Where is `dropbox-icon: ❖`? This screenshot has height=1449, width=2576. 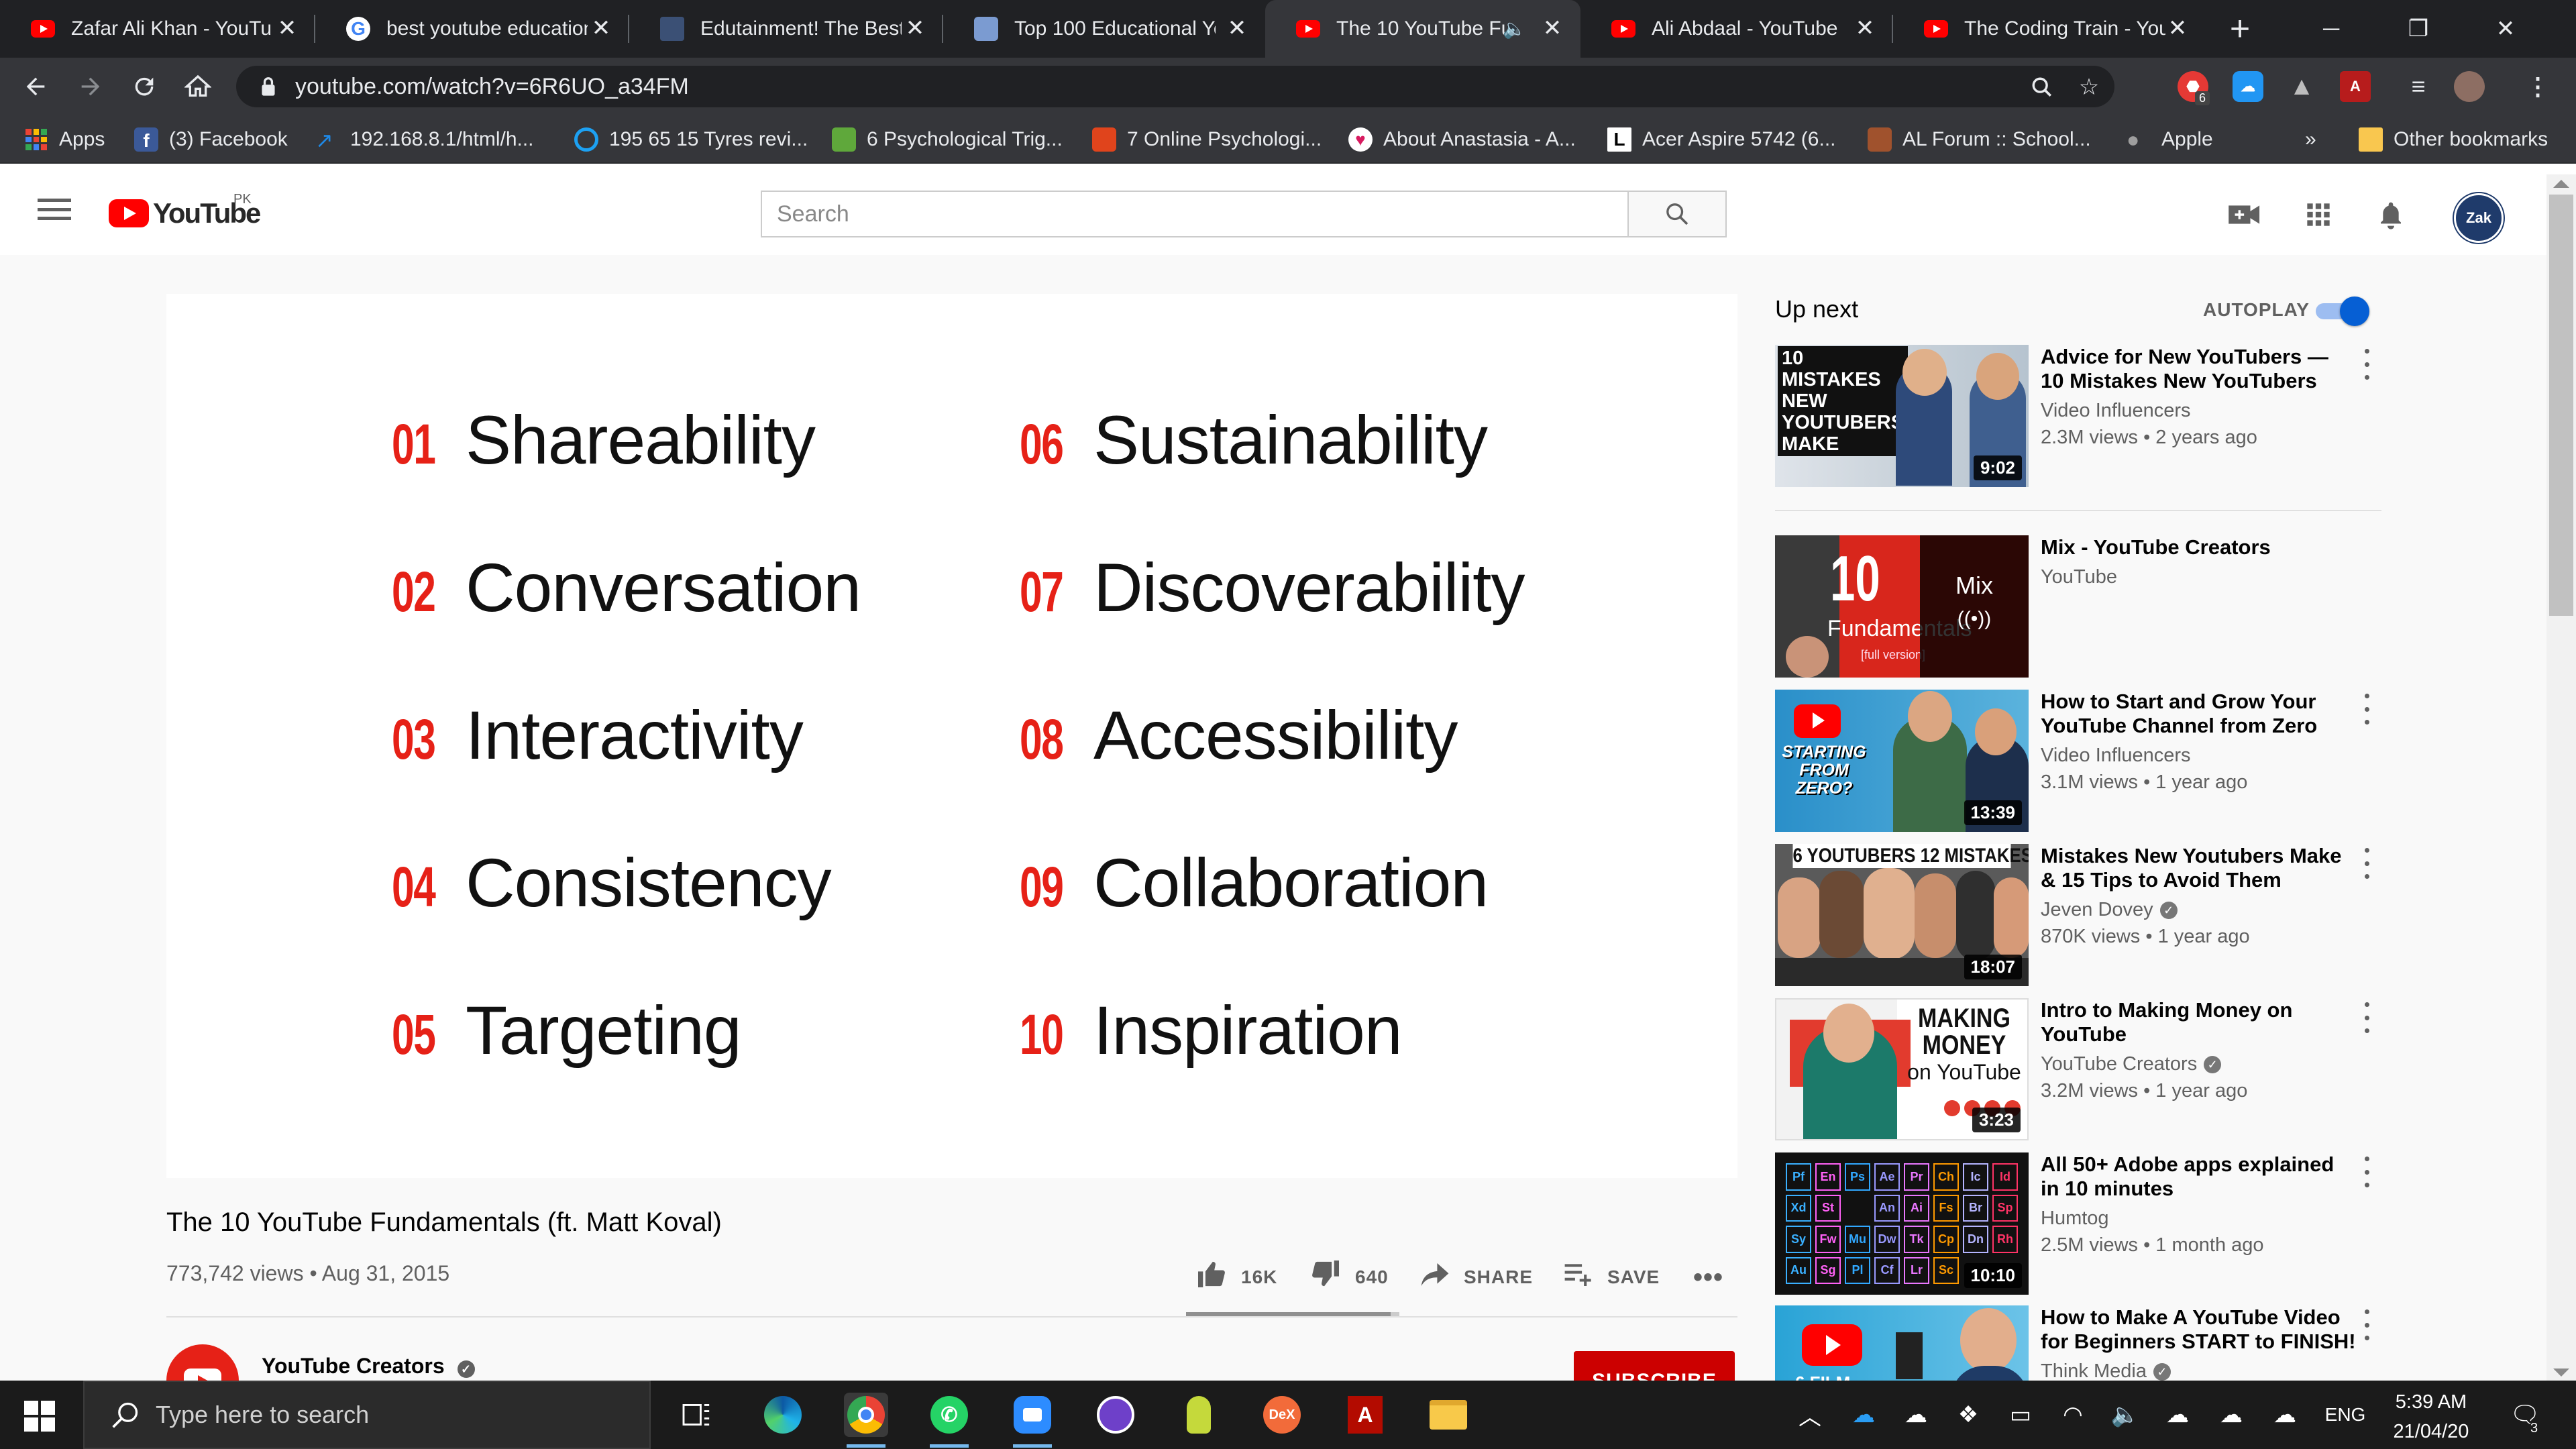
dropbox-icon: ❖ is located at coordinates (1968, 1415).